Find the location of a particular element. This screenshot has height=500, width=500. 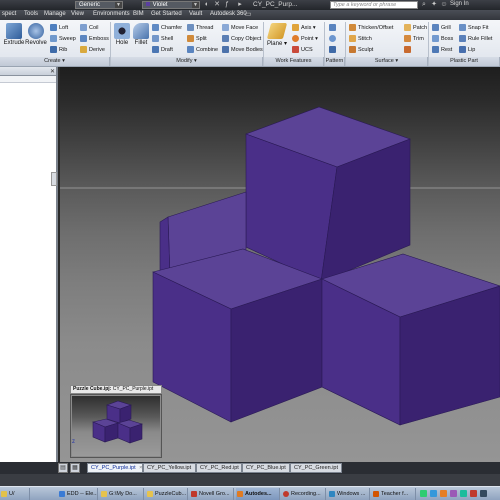

shield-icon is located at coordinates (433, 493).